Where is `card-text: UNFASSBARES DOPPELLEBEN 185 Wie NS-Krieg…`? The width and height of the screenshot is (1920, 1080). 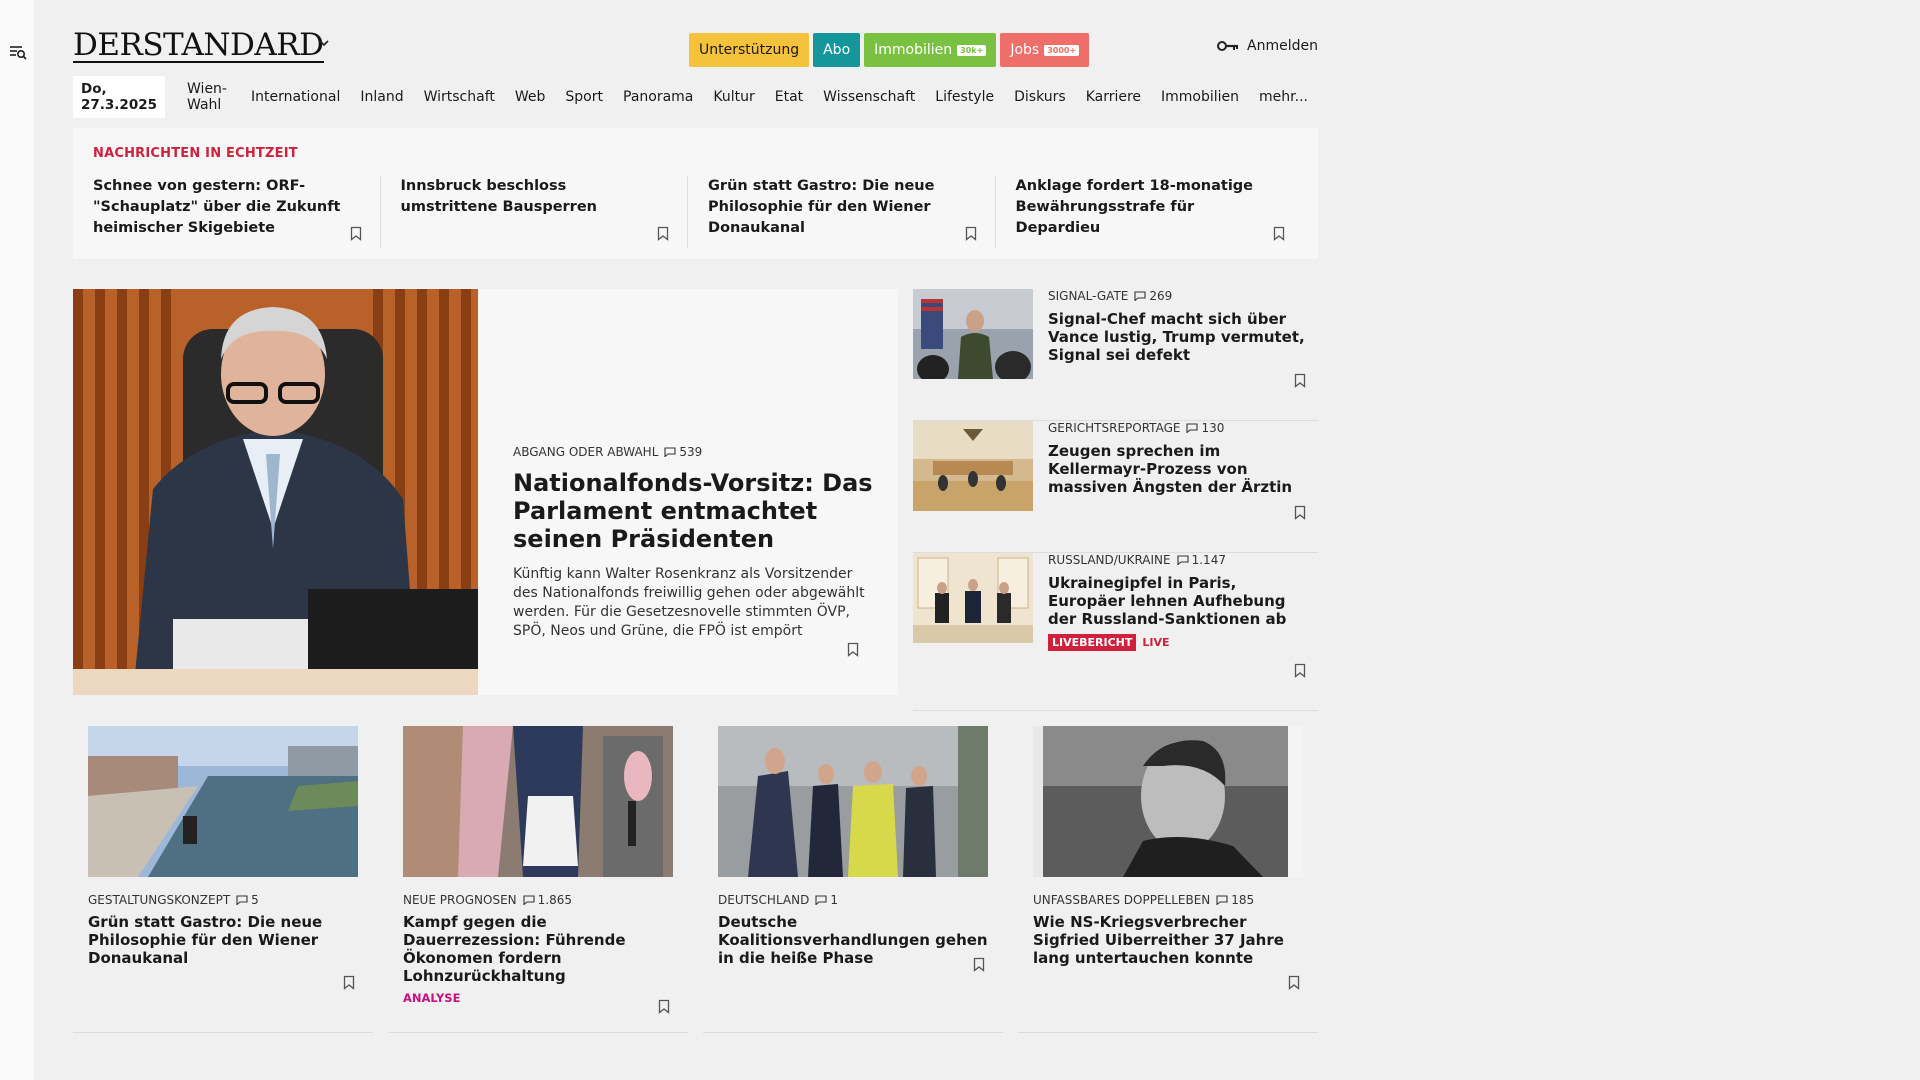
card-text: UNFASSBARES DOPPELLEBEN 185 Wie NS-Krieg… is located at coordinates (1169, 930).